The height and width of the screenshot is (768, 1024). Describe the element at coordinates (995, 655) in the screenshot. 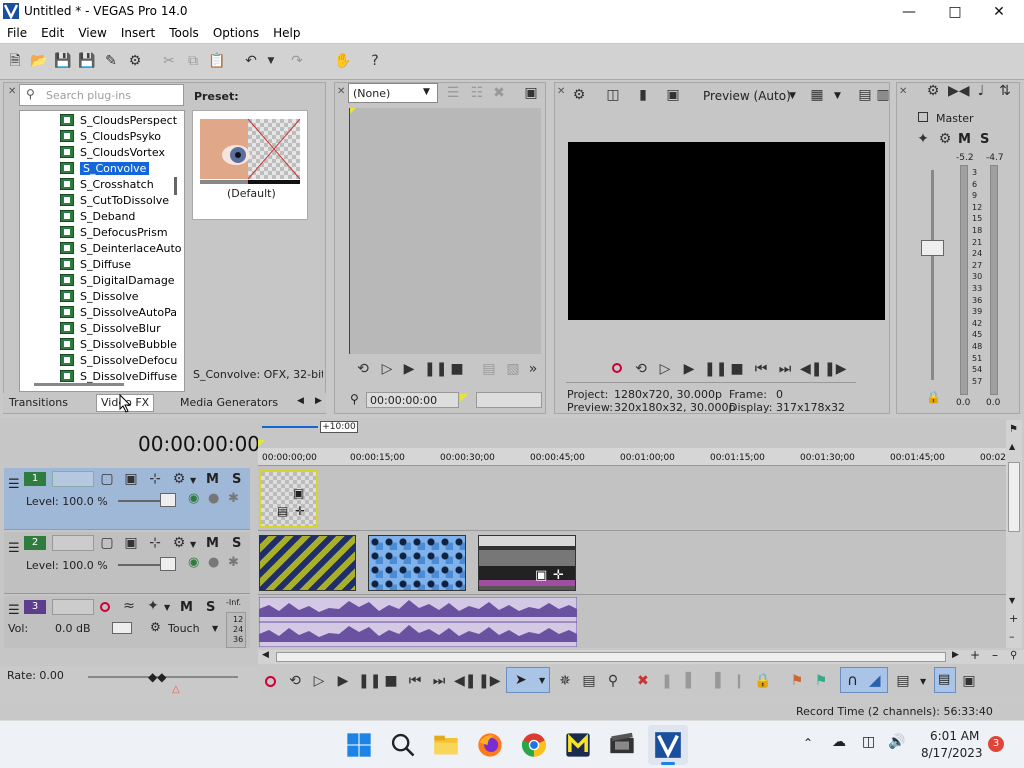

I see `zoom-out-time-icon: –` at that location.